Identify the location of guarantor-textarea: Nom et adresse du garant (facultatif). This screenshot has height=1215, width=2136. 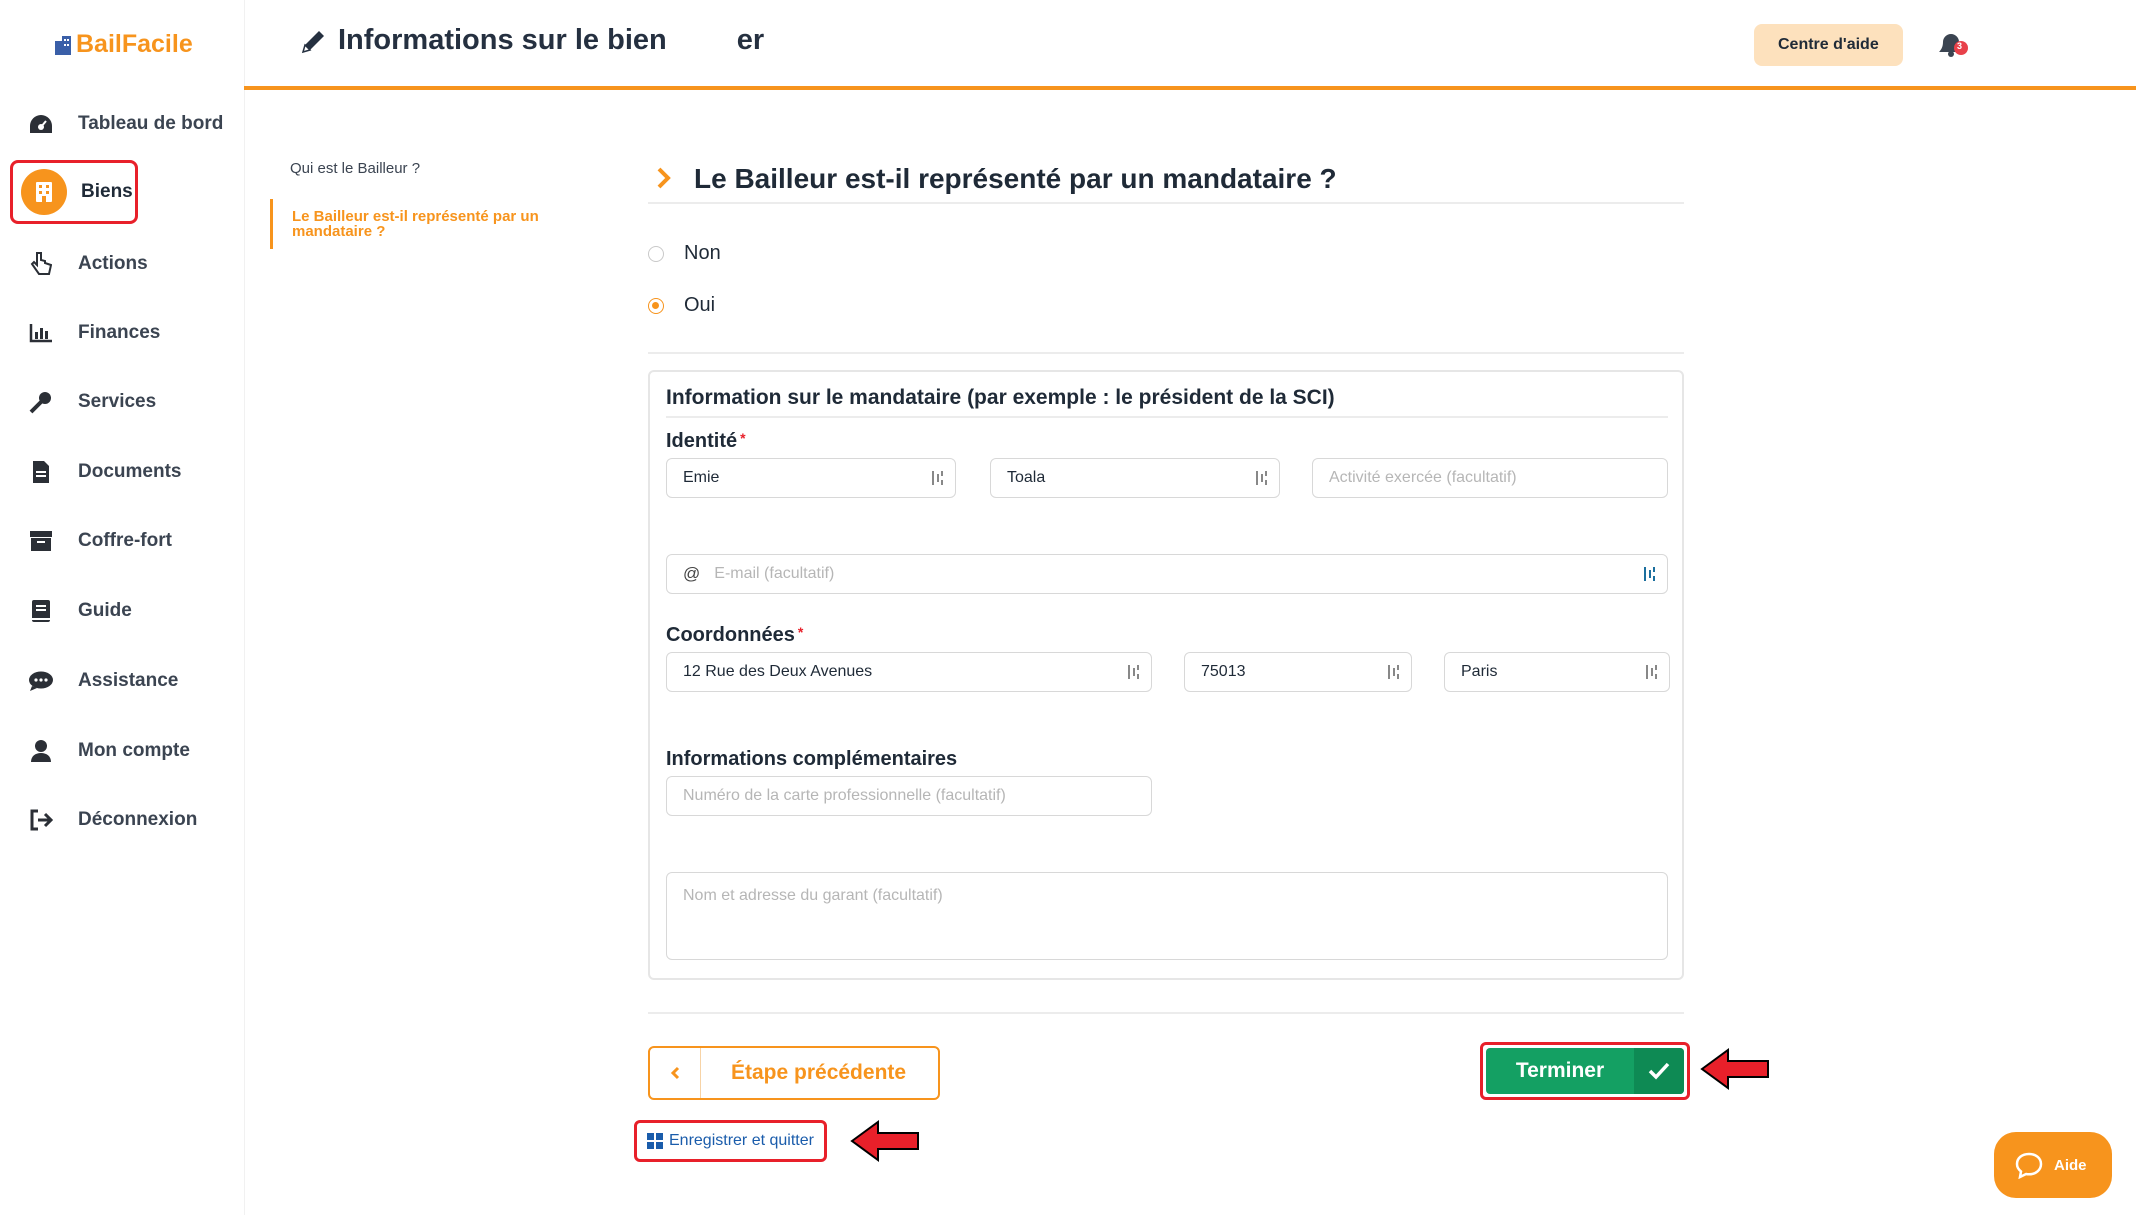
(1167, 916).